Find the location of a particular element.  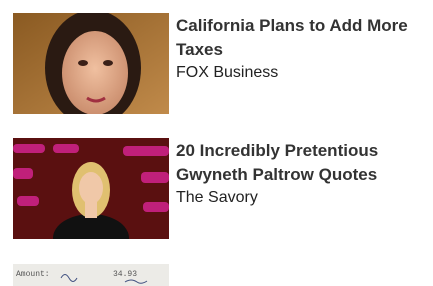

article-headline: California Plans to Add More Taxes is located at coordinates (304, 38).